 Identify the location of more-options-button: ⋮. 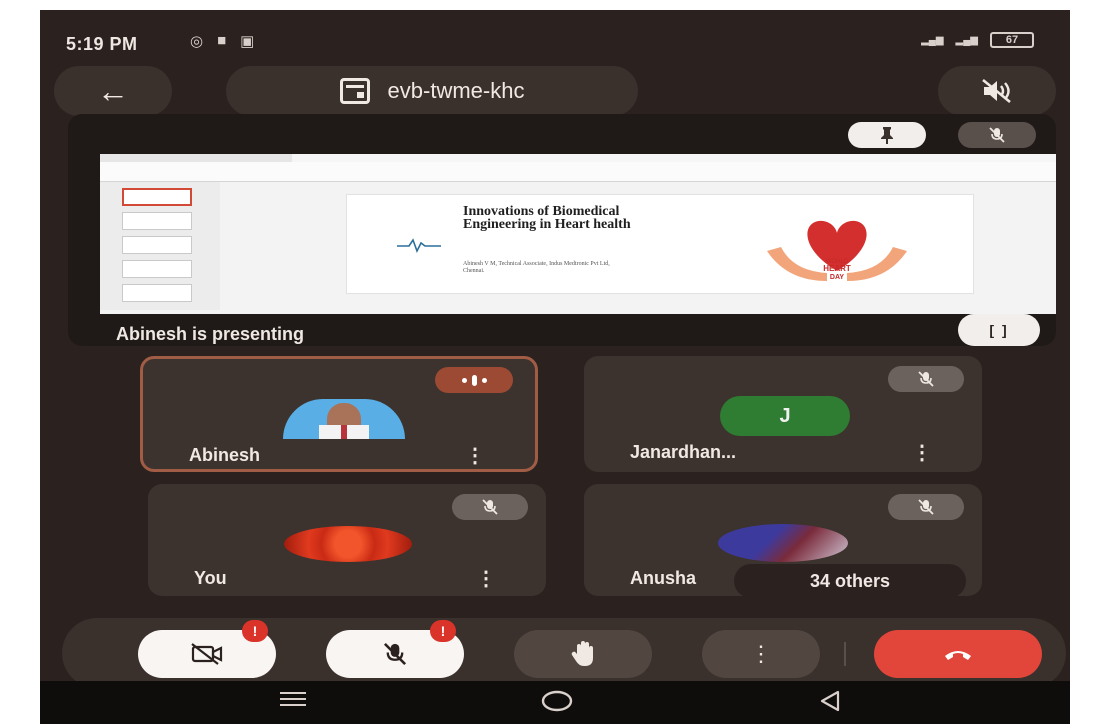
(761, 654).